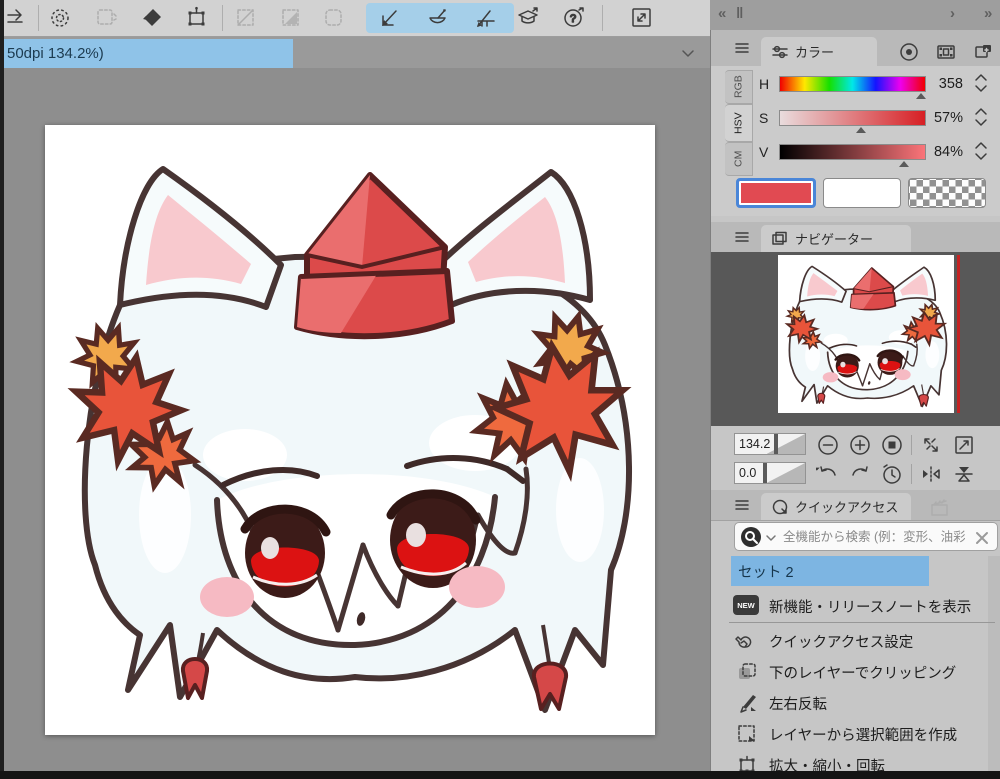 The image size is (1000, 779). What do you see at coordinates (852, 152) in the screenshot?
I see `value-slider` at bounding box center [852, 152].